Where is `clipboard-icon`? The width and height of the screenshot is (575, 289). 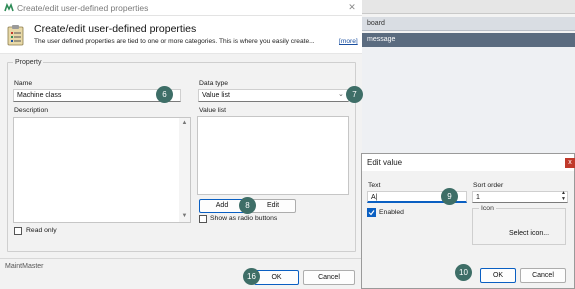 clipboard-icon is located at coordinates (15, 35).